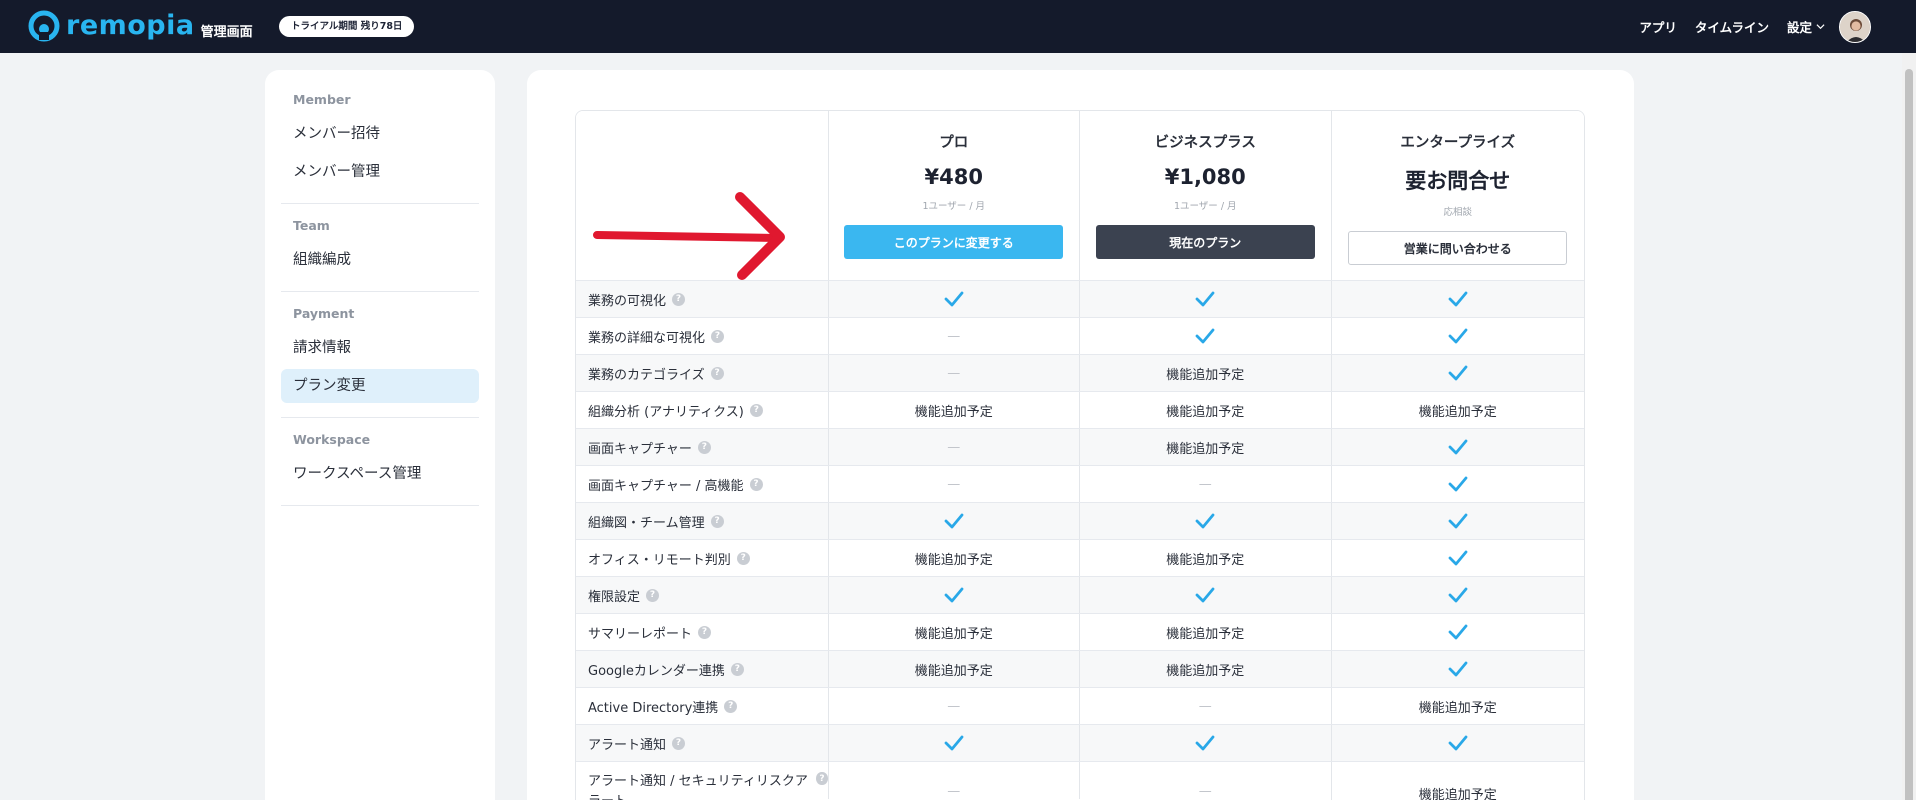 Image resolution: width=1916 pixels, height=800 pixels. Describe the element at coordinates (380, 386) in the screenshot. I see `sidebar-item-plan-change: プラン変更` at that location.